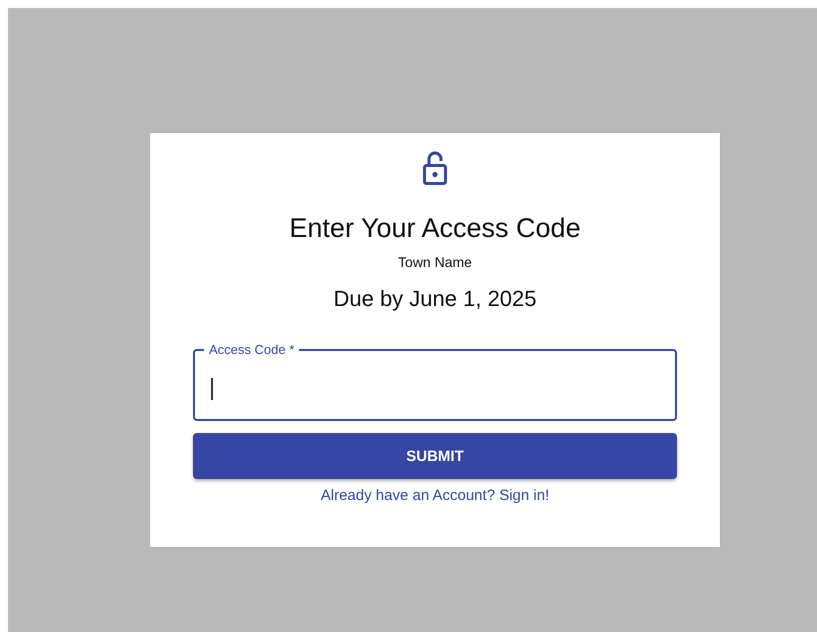 The width and height of the screenshot is (817, 632). I want to click on dialog-title: Enter Your Access Code, so click(435, 228).